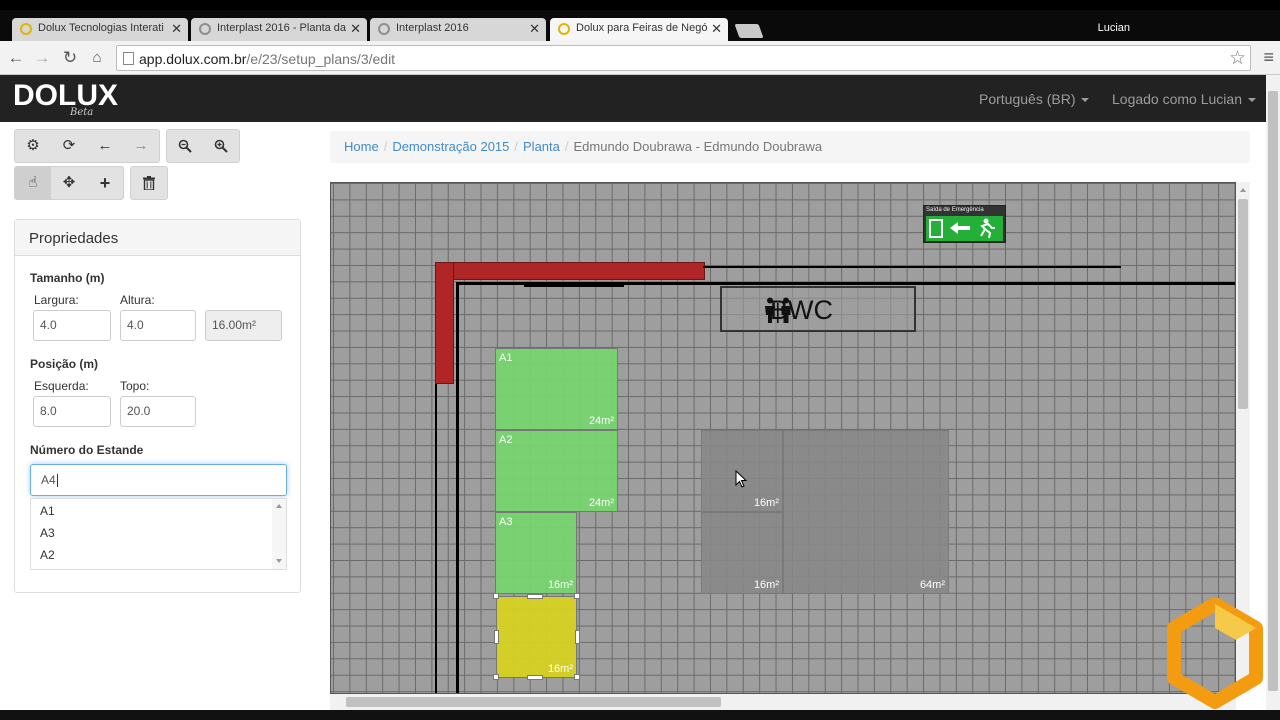 This screenshot has width=1280, height=720. Describe the element at coordinates (601, 503) in the screenshot. I see `booth-area: 24m²` at that location.